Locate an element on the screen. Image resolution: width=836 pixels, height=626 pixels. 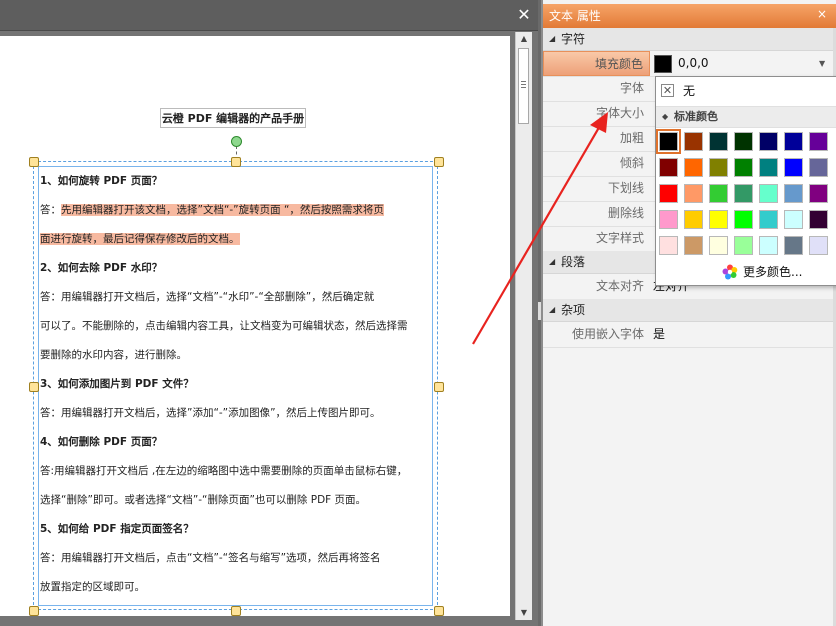
property-name: 倾斜 is located at coordinates (631, 163).